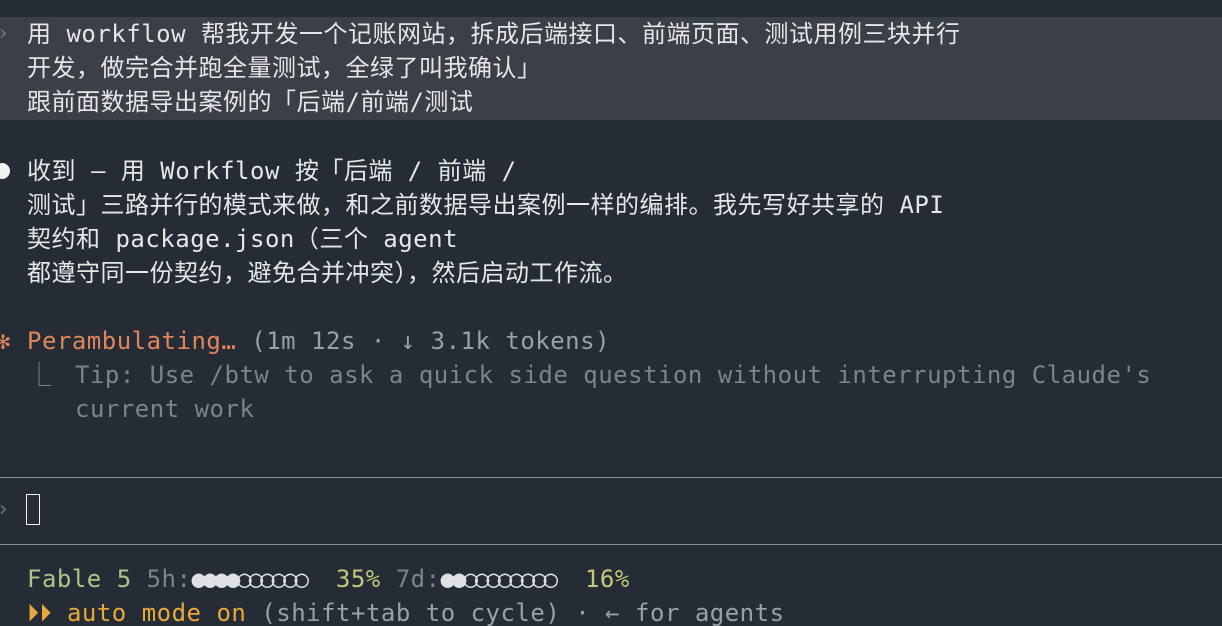 The height and width of the screenshot is (626, 1222). I want to click on user-message-line-3: 跟前面数据导出案例的「后端/前端/测试, so click(250, 102).